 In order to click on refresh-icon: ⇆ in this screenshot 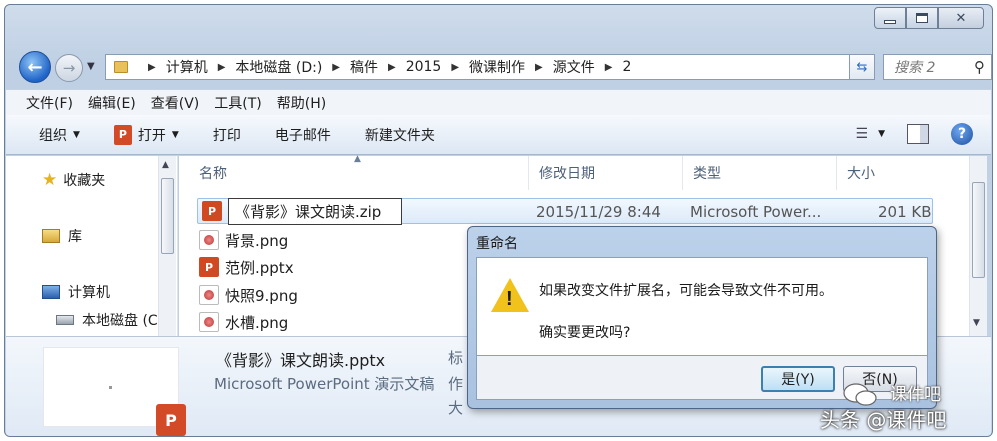, I will do `click(862, 67)`.